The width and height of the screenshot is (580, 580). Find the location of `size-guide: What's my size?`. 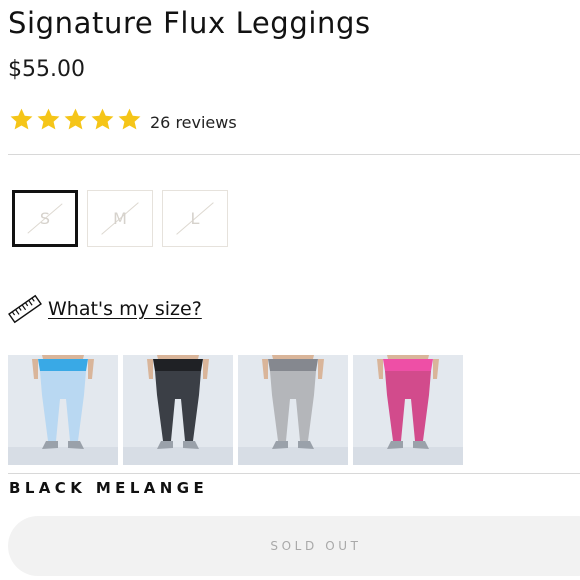

size-guide: What's my size? is located at coordinates (105, 309).